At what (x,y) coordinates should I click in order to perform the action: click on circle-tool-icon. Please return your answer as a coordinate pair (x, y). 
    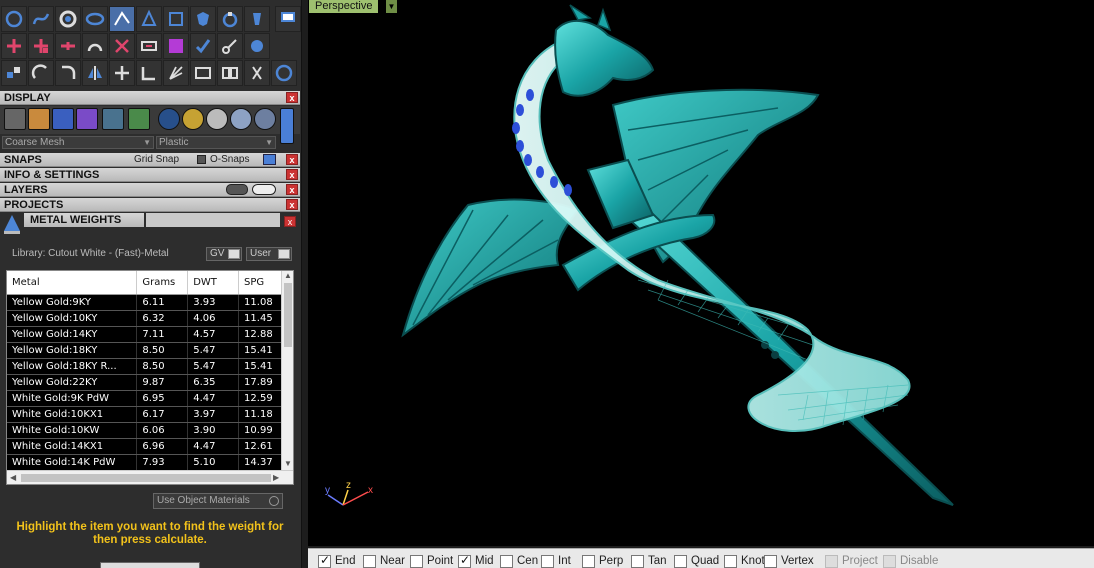
    Looking at the image, I should click on (14, 19).